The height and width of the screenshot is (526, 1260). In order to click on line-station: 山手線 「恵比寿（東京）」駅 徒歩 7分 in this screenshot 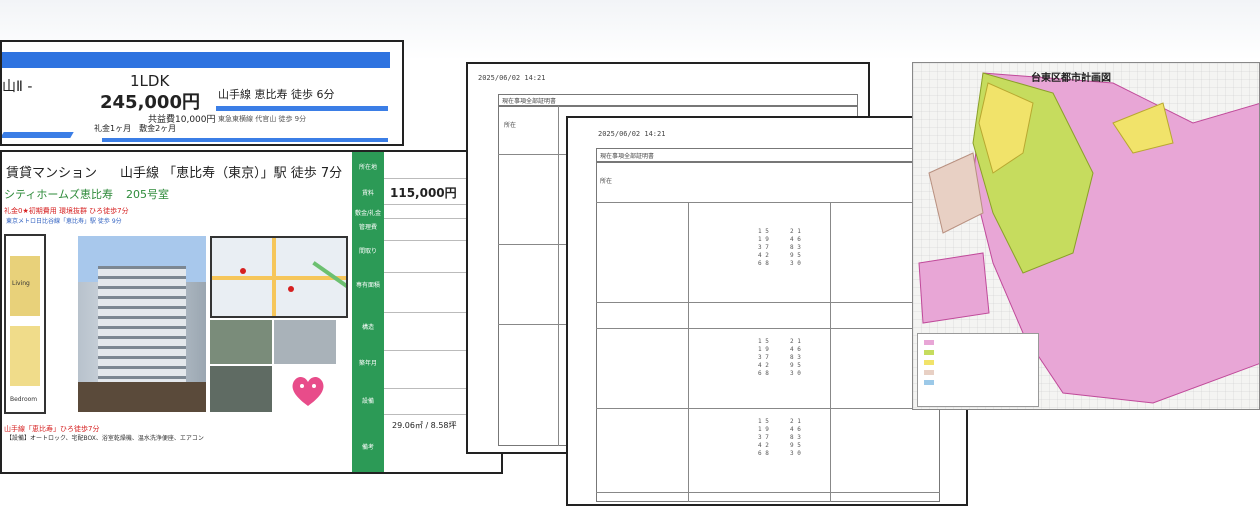, I will do `click(231, 173)`.